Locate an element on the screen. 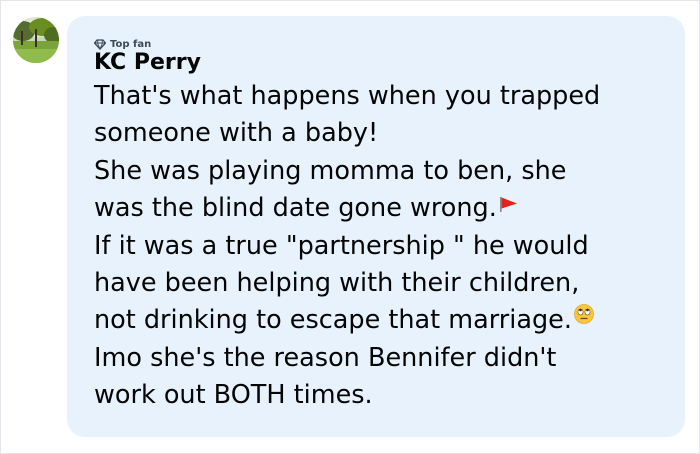 The height and width of the screenshot is (454, 700). comment-line-with-flag: was the blind date gone wrong. is located at coordinates (386, 209).